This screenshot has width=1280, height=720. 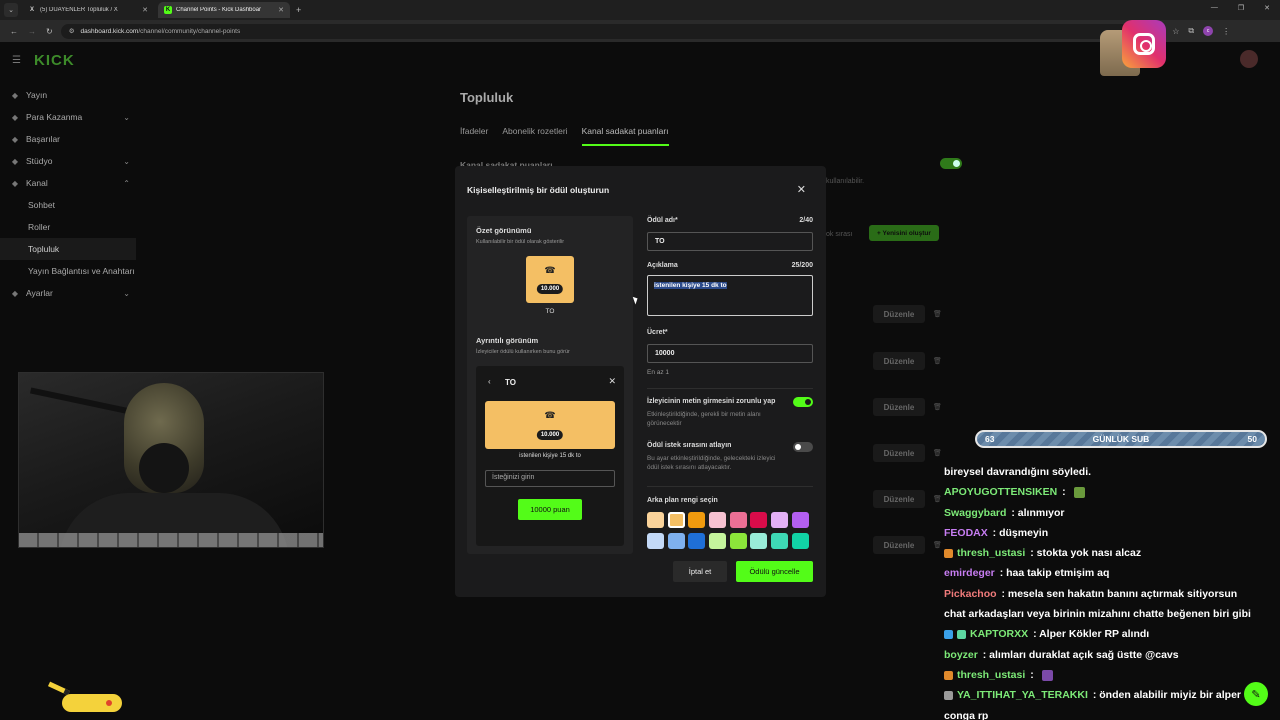 What do you see at coordinates (1214, 8) in the screenshot?
I see `minimize-icon: —` at bounding box center [1214, 8].